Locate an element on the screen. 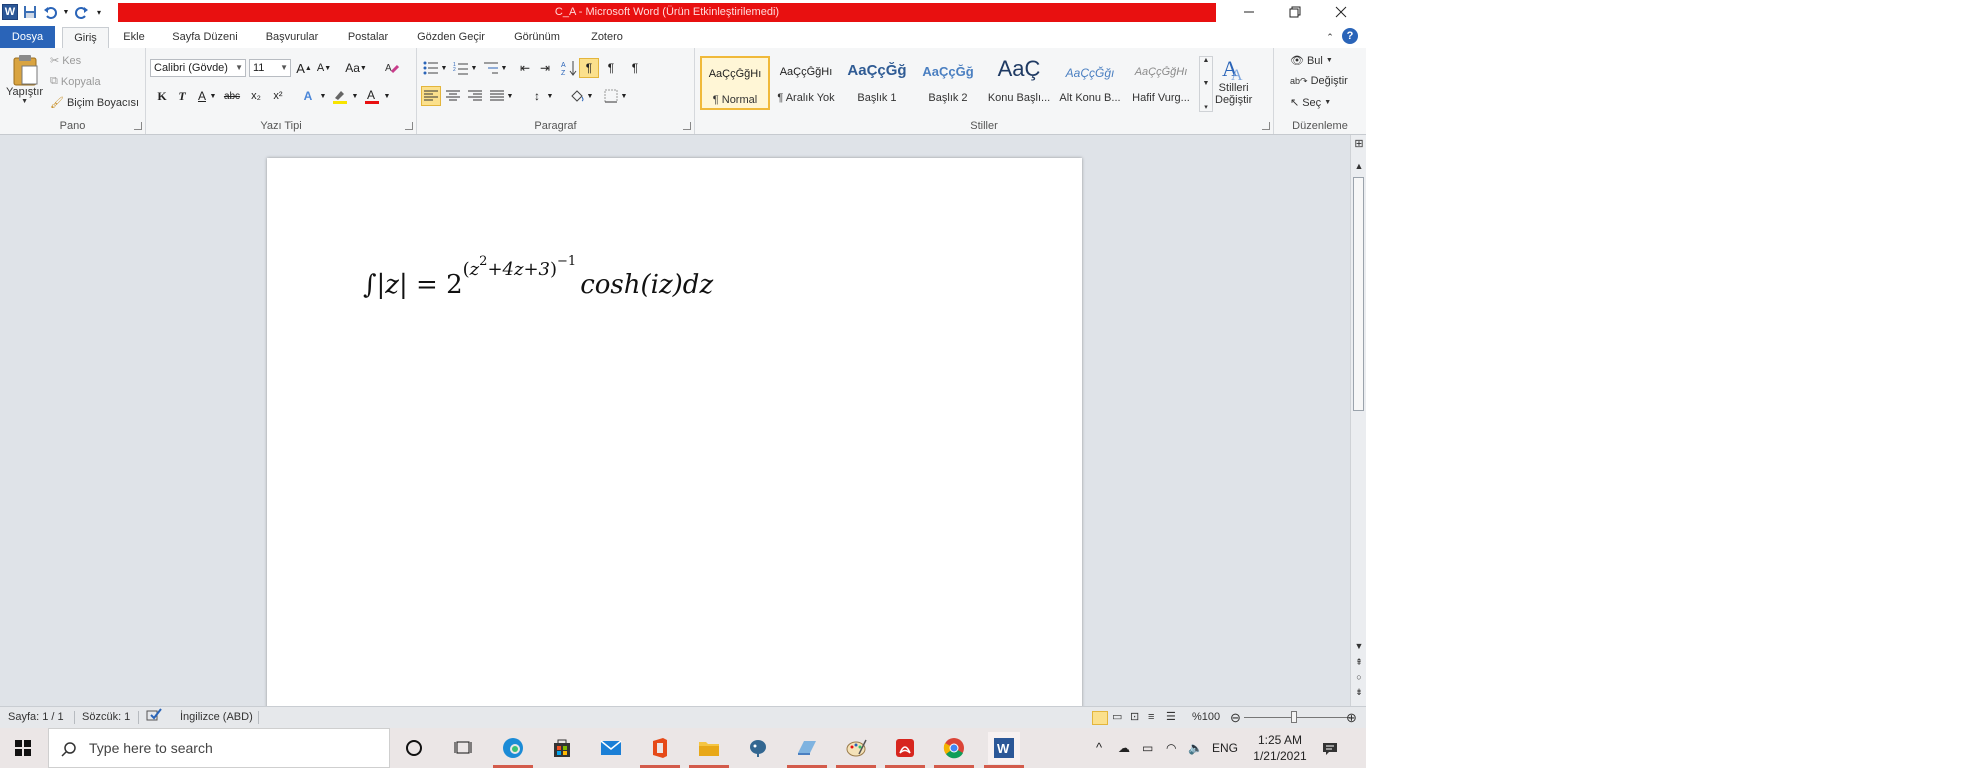  zoom-slider is located at coordinates (1297, 717).